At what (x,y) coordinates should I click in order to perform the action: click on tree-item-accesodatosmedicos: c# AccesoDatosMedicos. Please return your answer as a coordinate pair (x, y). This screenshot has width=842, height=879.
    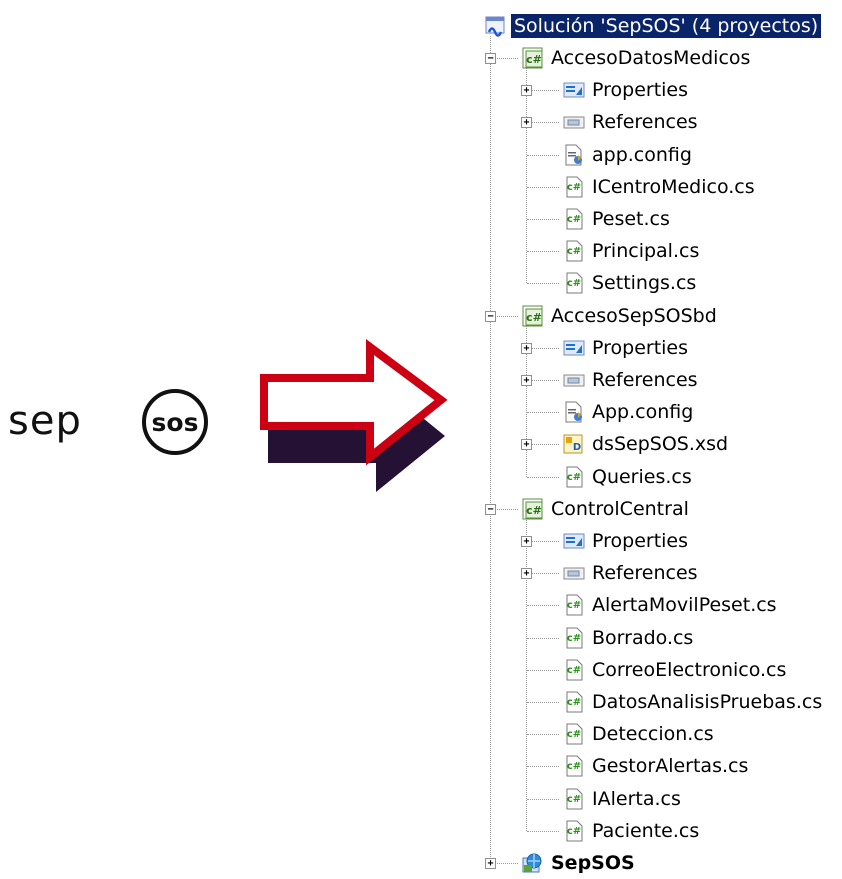
    Looking at the image, I should click on (637, 58).